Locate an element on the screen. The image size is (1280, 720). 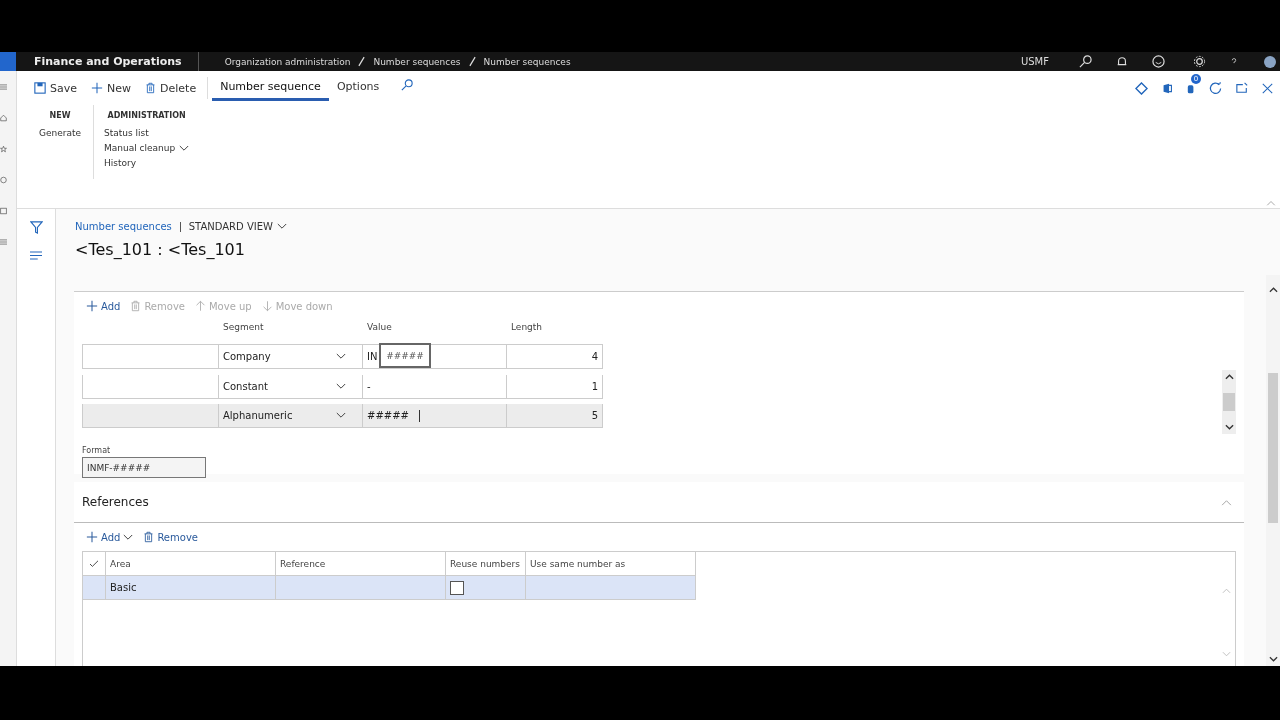
arrow-down-icon is located at coordinates (267, 306).